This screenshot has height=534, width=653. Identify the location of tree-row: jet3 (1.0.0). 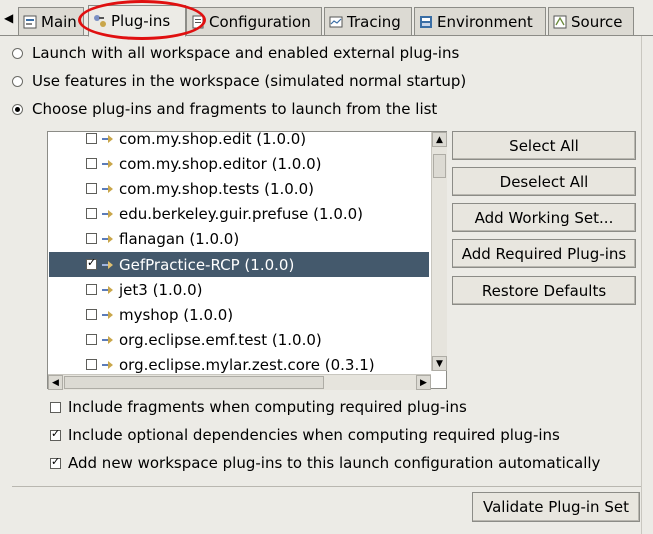
(239, 289).